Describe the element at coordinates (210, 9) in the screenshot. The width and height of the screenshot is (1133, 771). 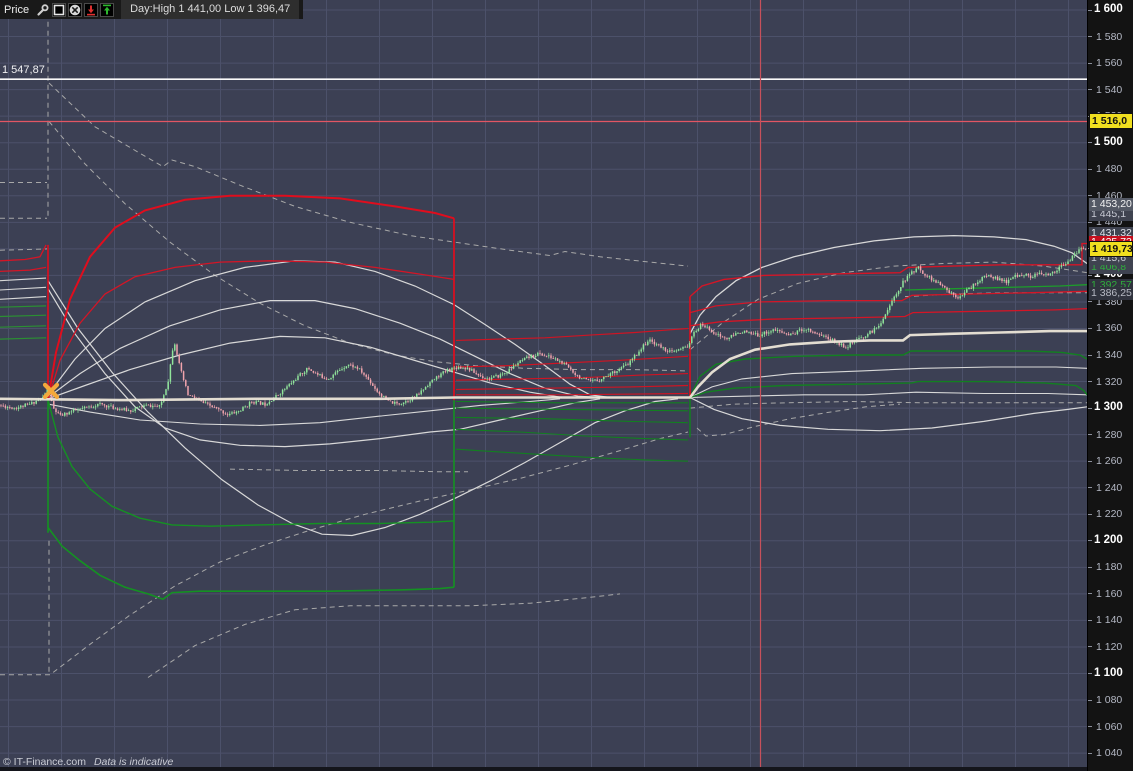
I see `day-high-low-stats: Day:High 1 441,00 Low 1 396,47` at that location.